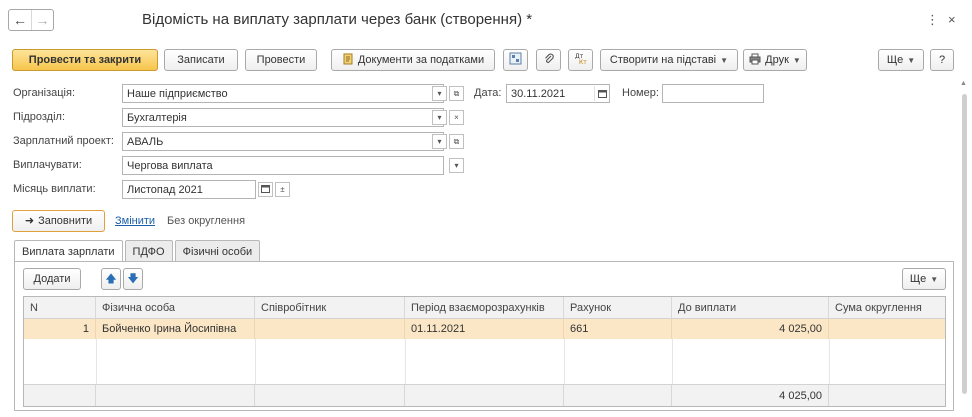  I want to click on fill-button: ➜ Заповнити, so click(58, 221).